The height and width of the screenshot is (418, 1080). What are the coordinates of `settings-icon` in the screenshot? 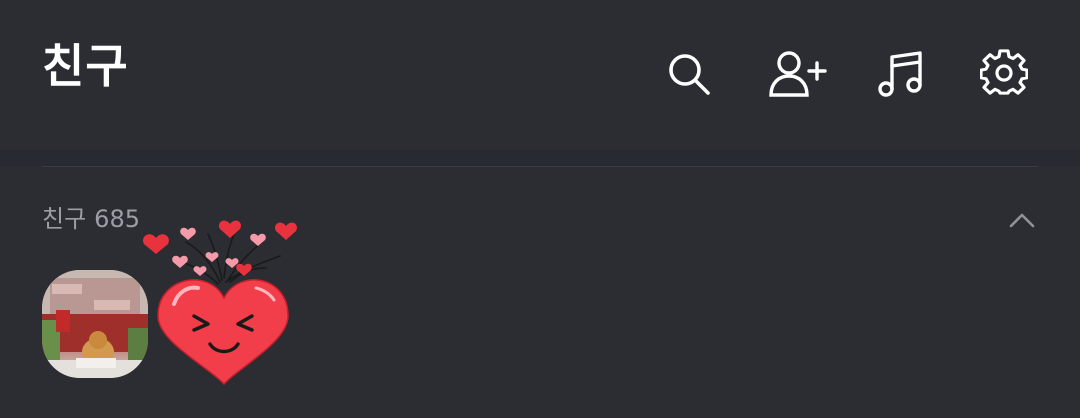 It's located at (1004, 73).